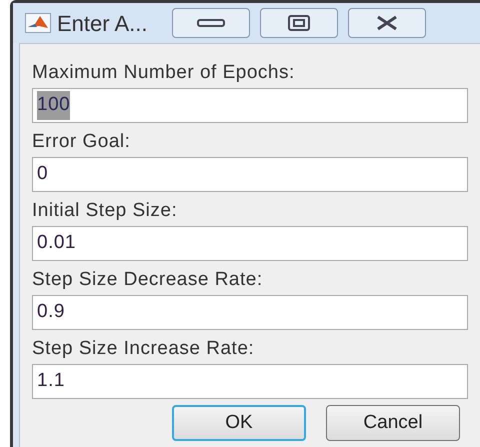 The image size is (480, 447). What do you see at coordinates (51, 312) in the screenshot?
I see `field-value: 0.9` at bounding box center [51, 312].